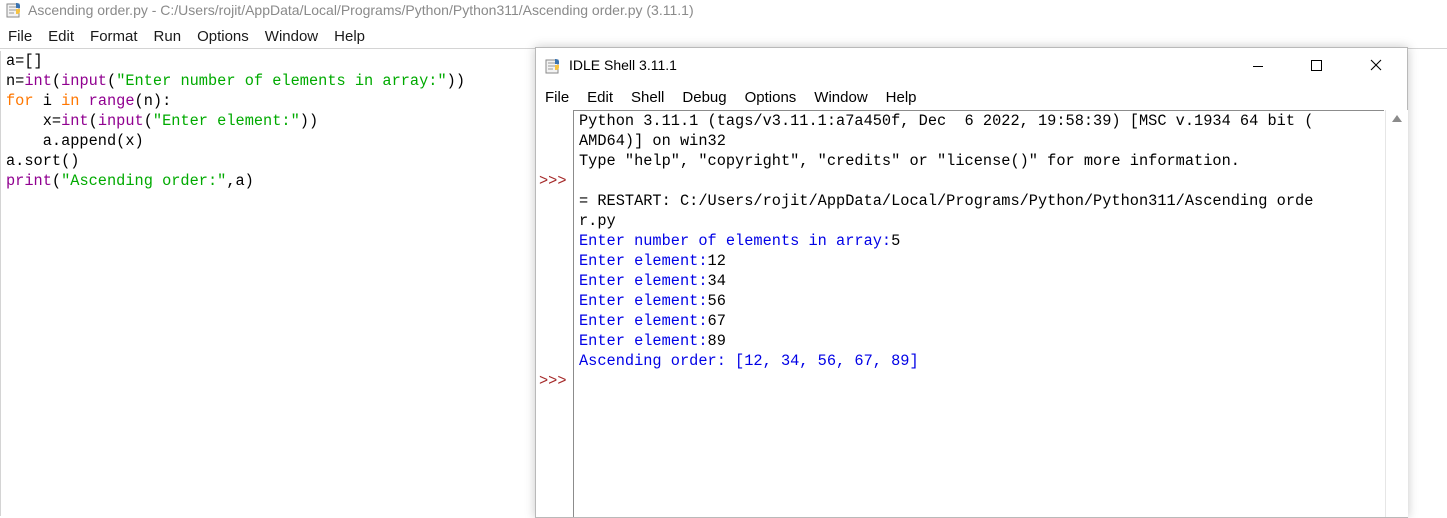  Describe the element at coordinates (652, 341) in the screenshot. I see `input-line: Enter element:89` at that location.